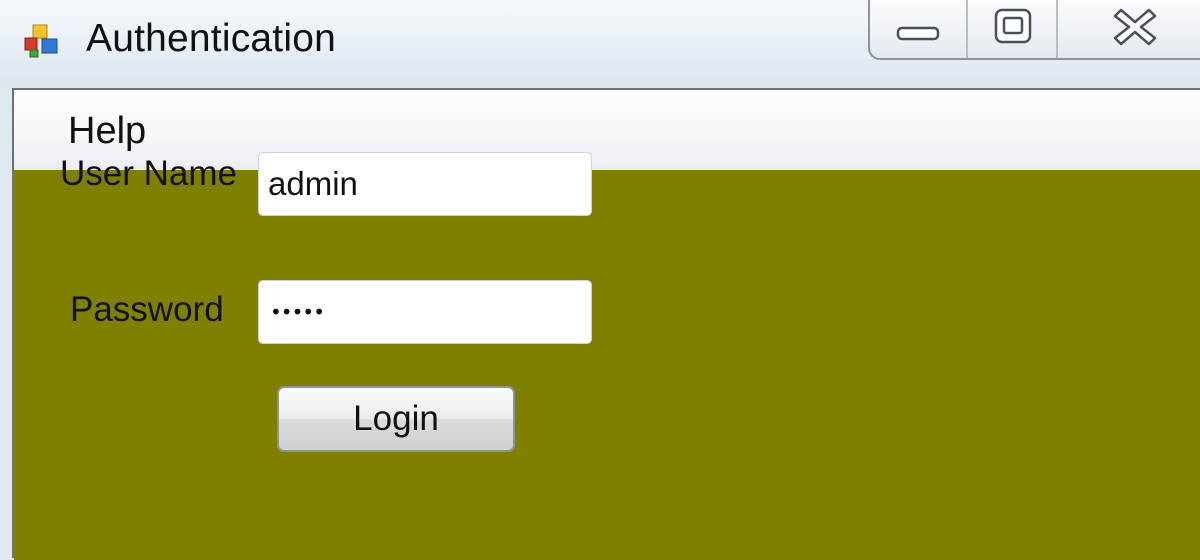 The image size is (1200, 560). Describe the element at coordinates (148, 173) in the screenshot. I see `username-label: User Name` at that location.